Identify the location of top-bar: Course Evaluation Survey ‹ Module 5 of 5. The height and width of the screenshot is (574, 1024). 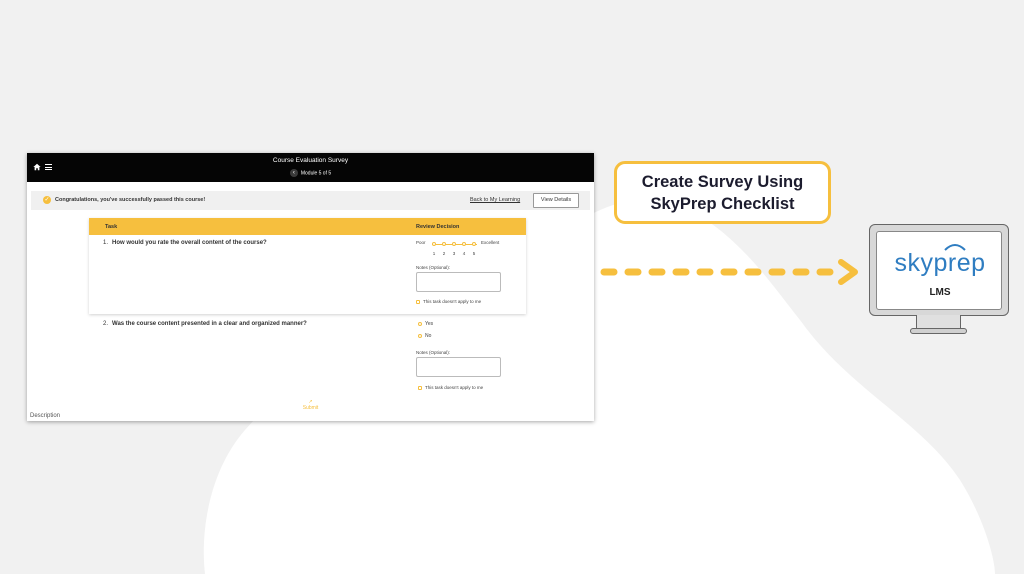
(310, 167).